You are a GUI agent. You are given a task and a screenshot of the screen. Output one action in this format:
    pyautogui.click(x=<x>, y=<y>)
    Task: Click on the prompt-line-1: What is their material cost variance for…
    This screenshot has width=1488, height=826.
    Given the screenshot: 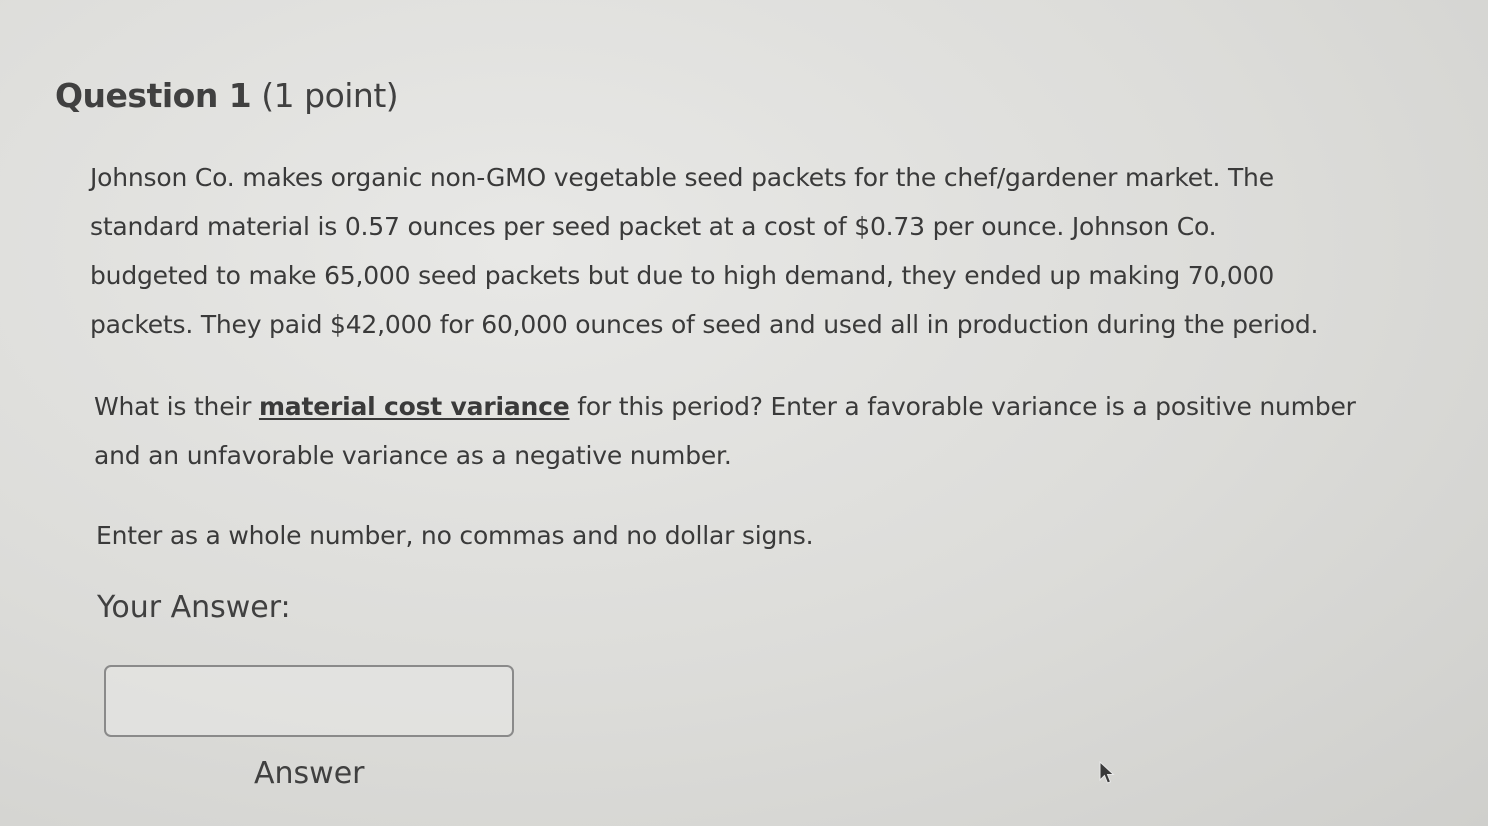 What is the action you would take?
    pyautogui.click(x=759, y=406)
    